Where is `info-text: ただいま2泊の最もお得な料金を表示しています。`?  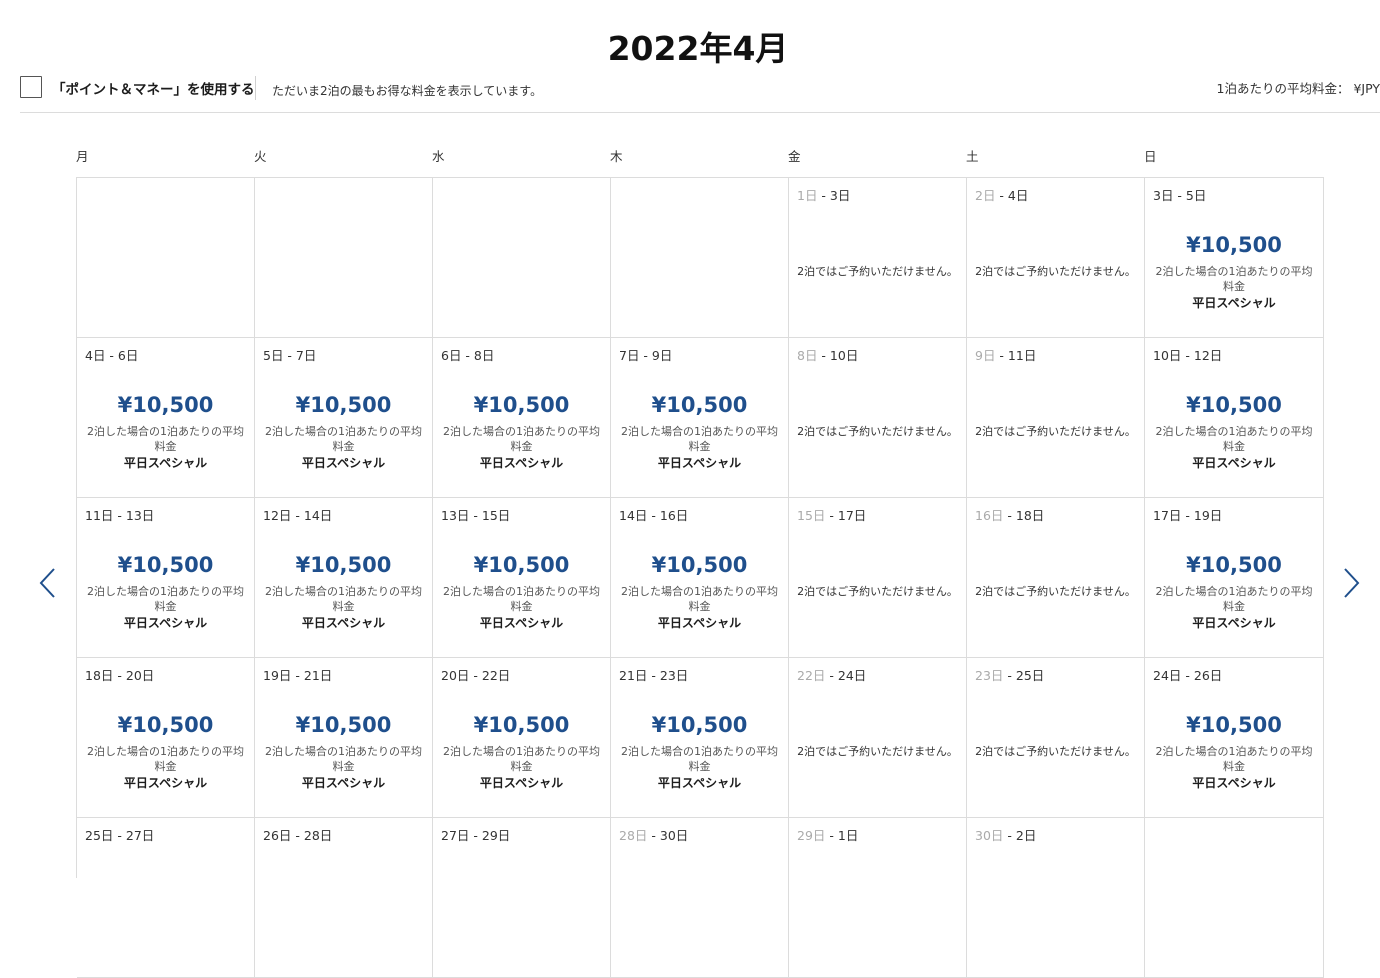 info-text: ただいま2泊の最もお得な料金を表示しています。 is located at coordinates (407, 91).